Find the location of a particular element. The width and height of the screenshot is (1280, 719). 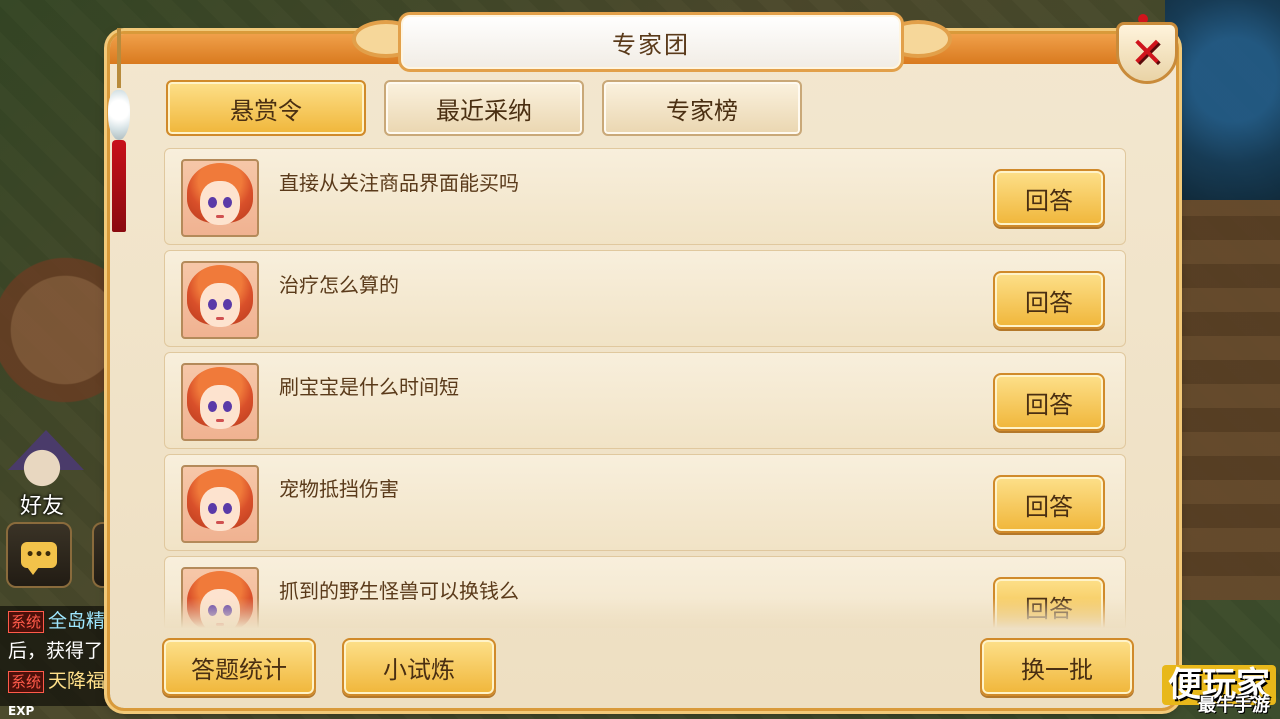

panel-title: 专家团 is located at coordinates (651, 44).